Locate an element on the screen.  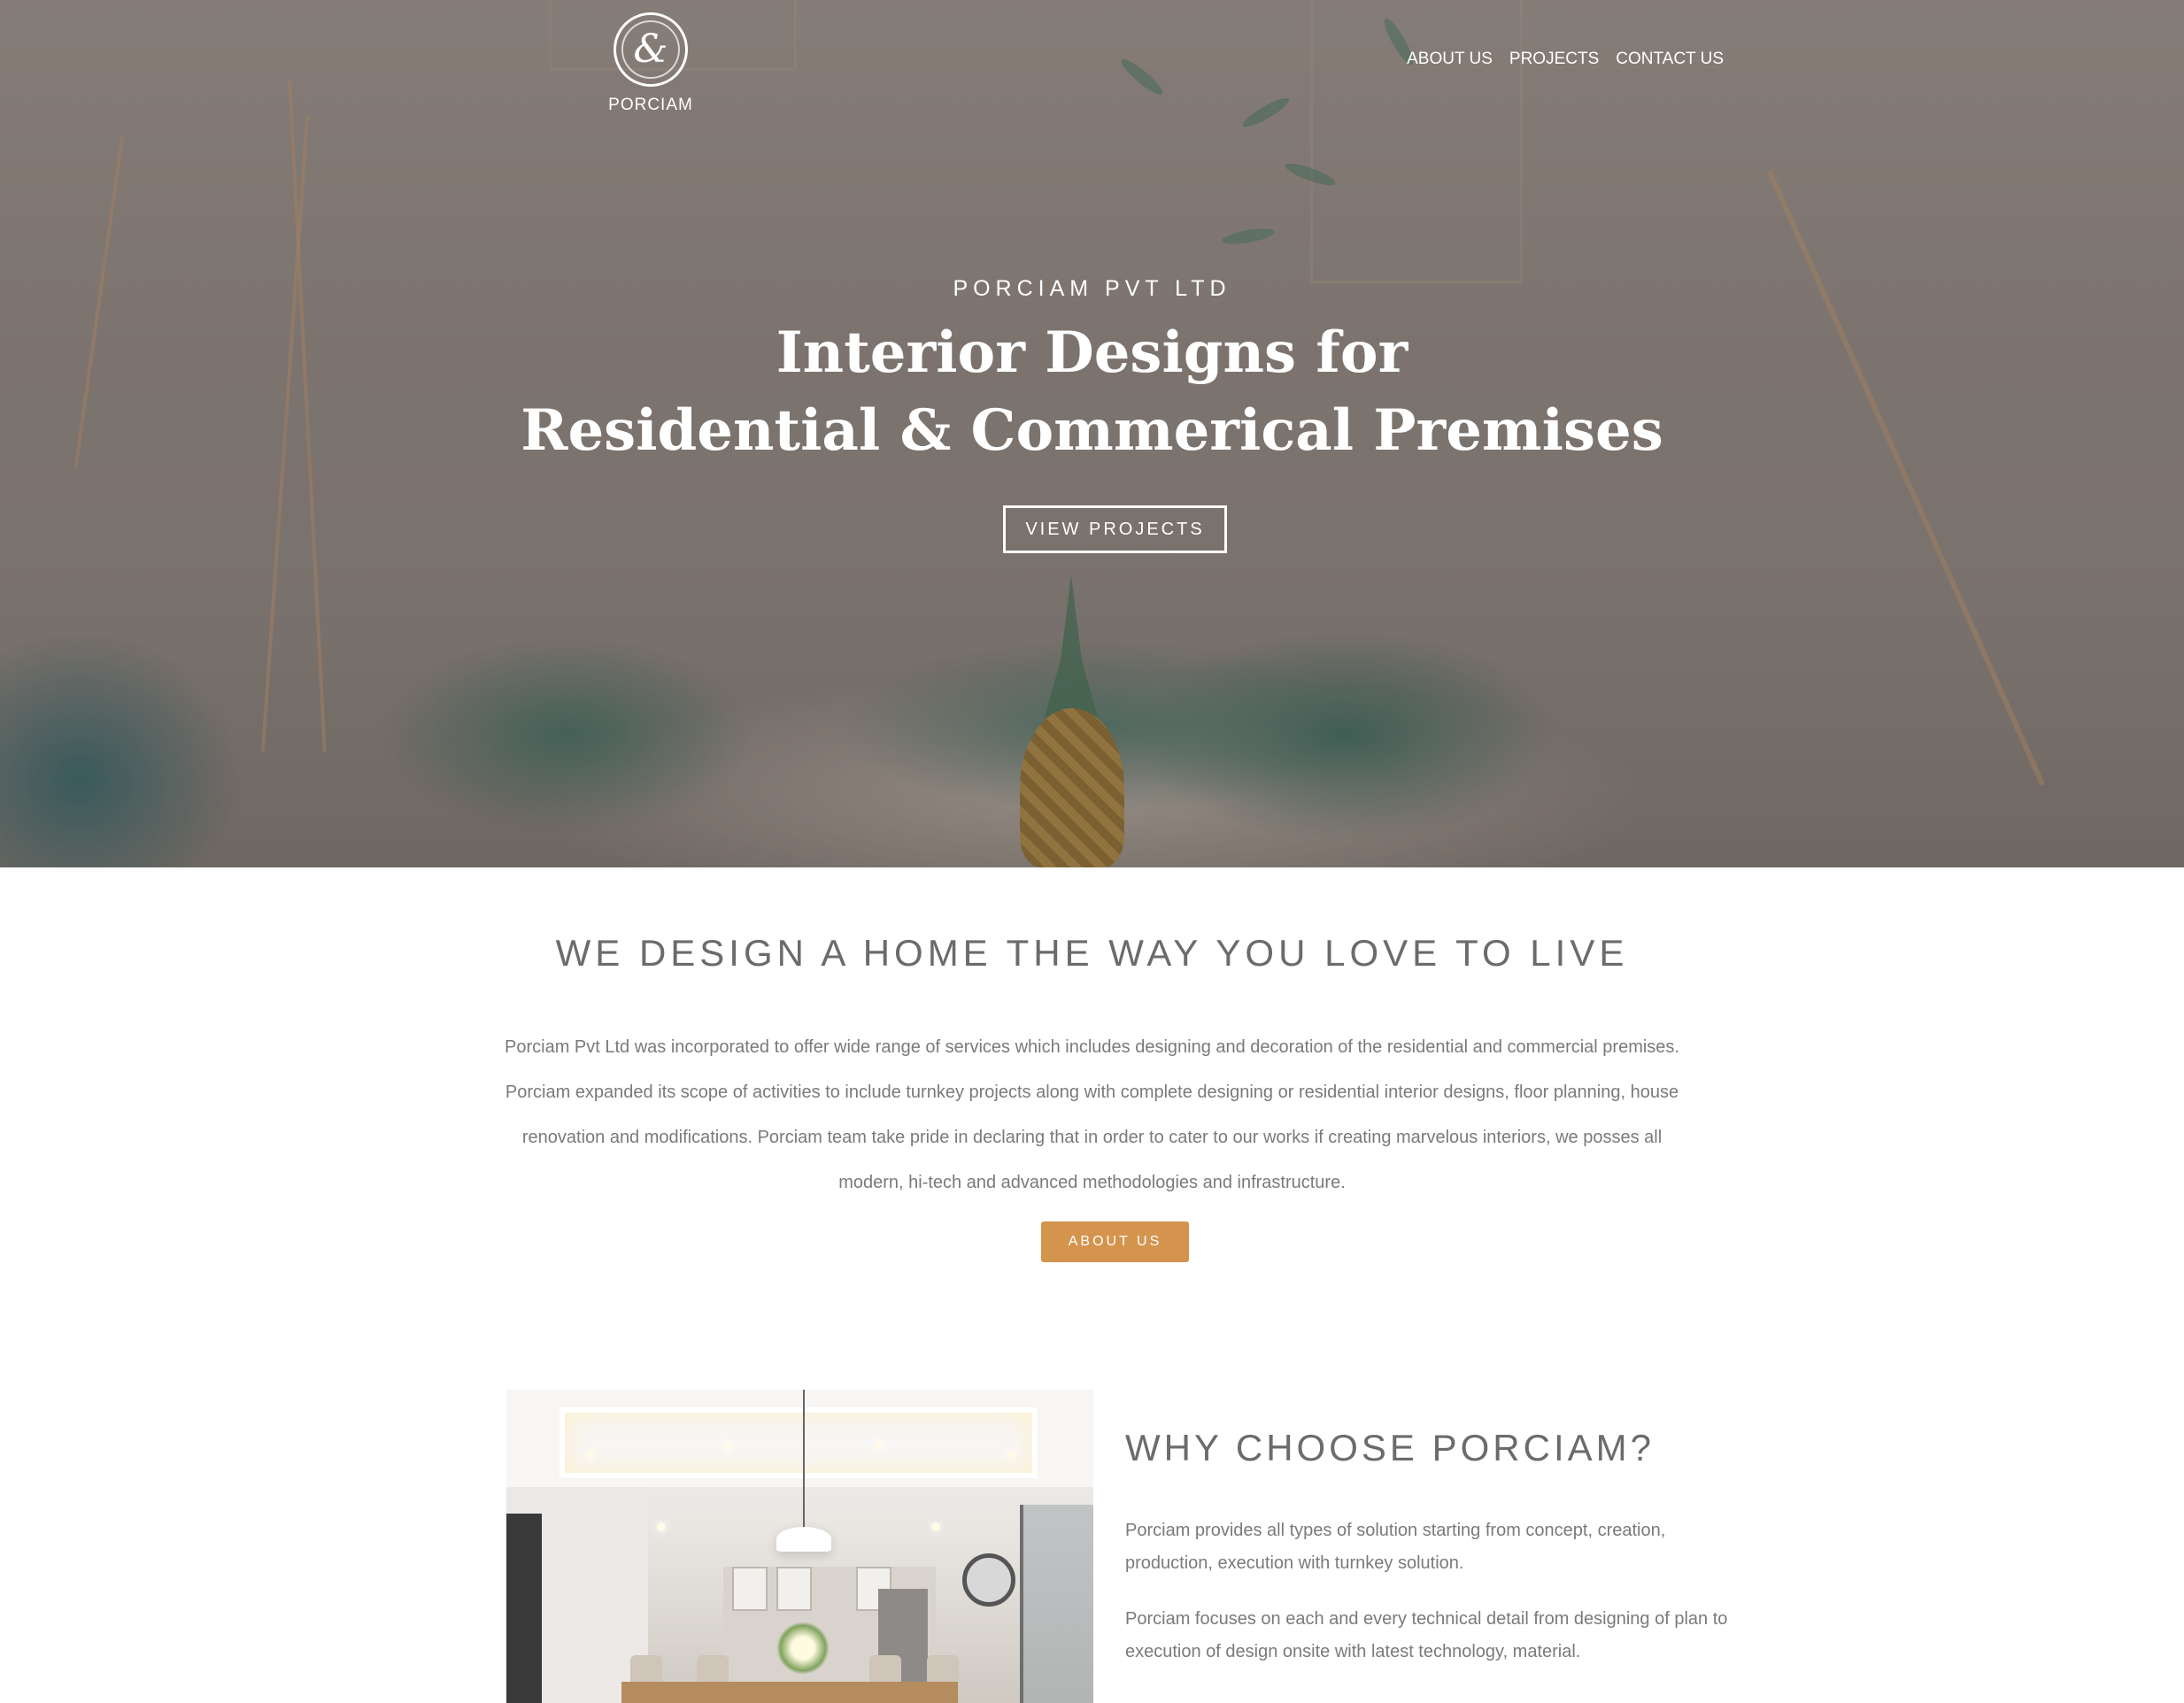
nav-contact-us: CONTACT US is located at coordinates (1670, 60).